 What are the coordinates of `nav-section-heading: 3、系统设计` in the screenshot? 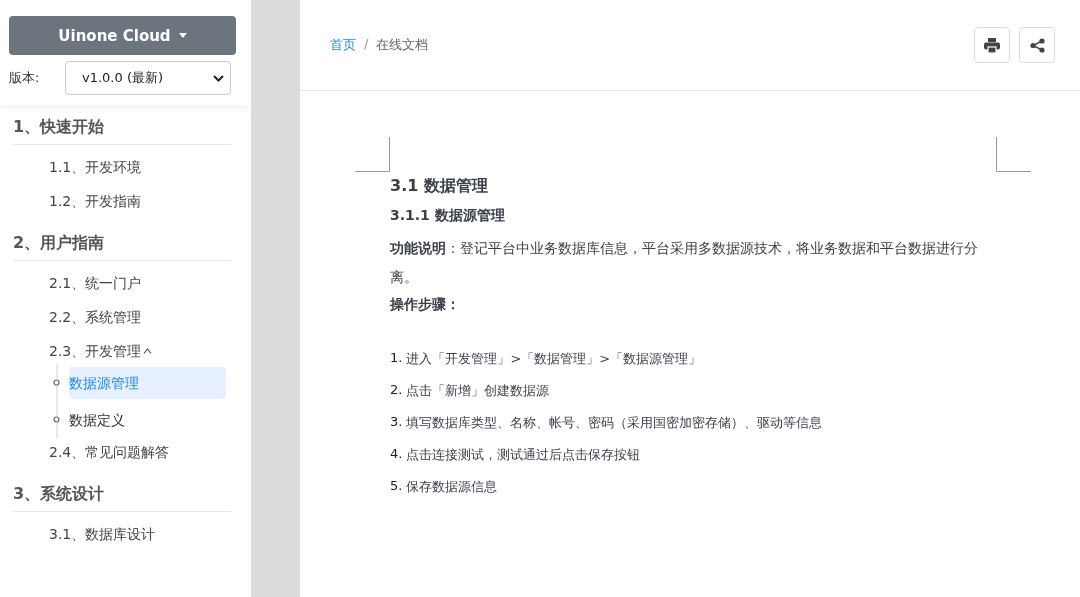 It's located at (122, 498).